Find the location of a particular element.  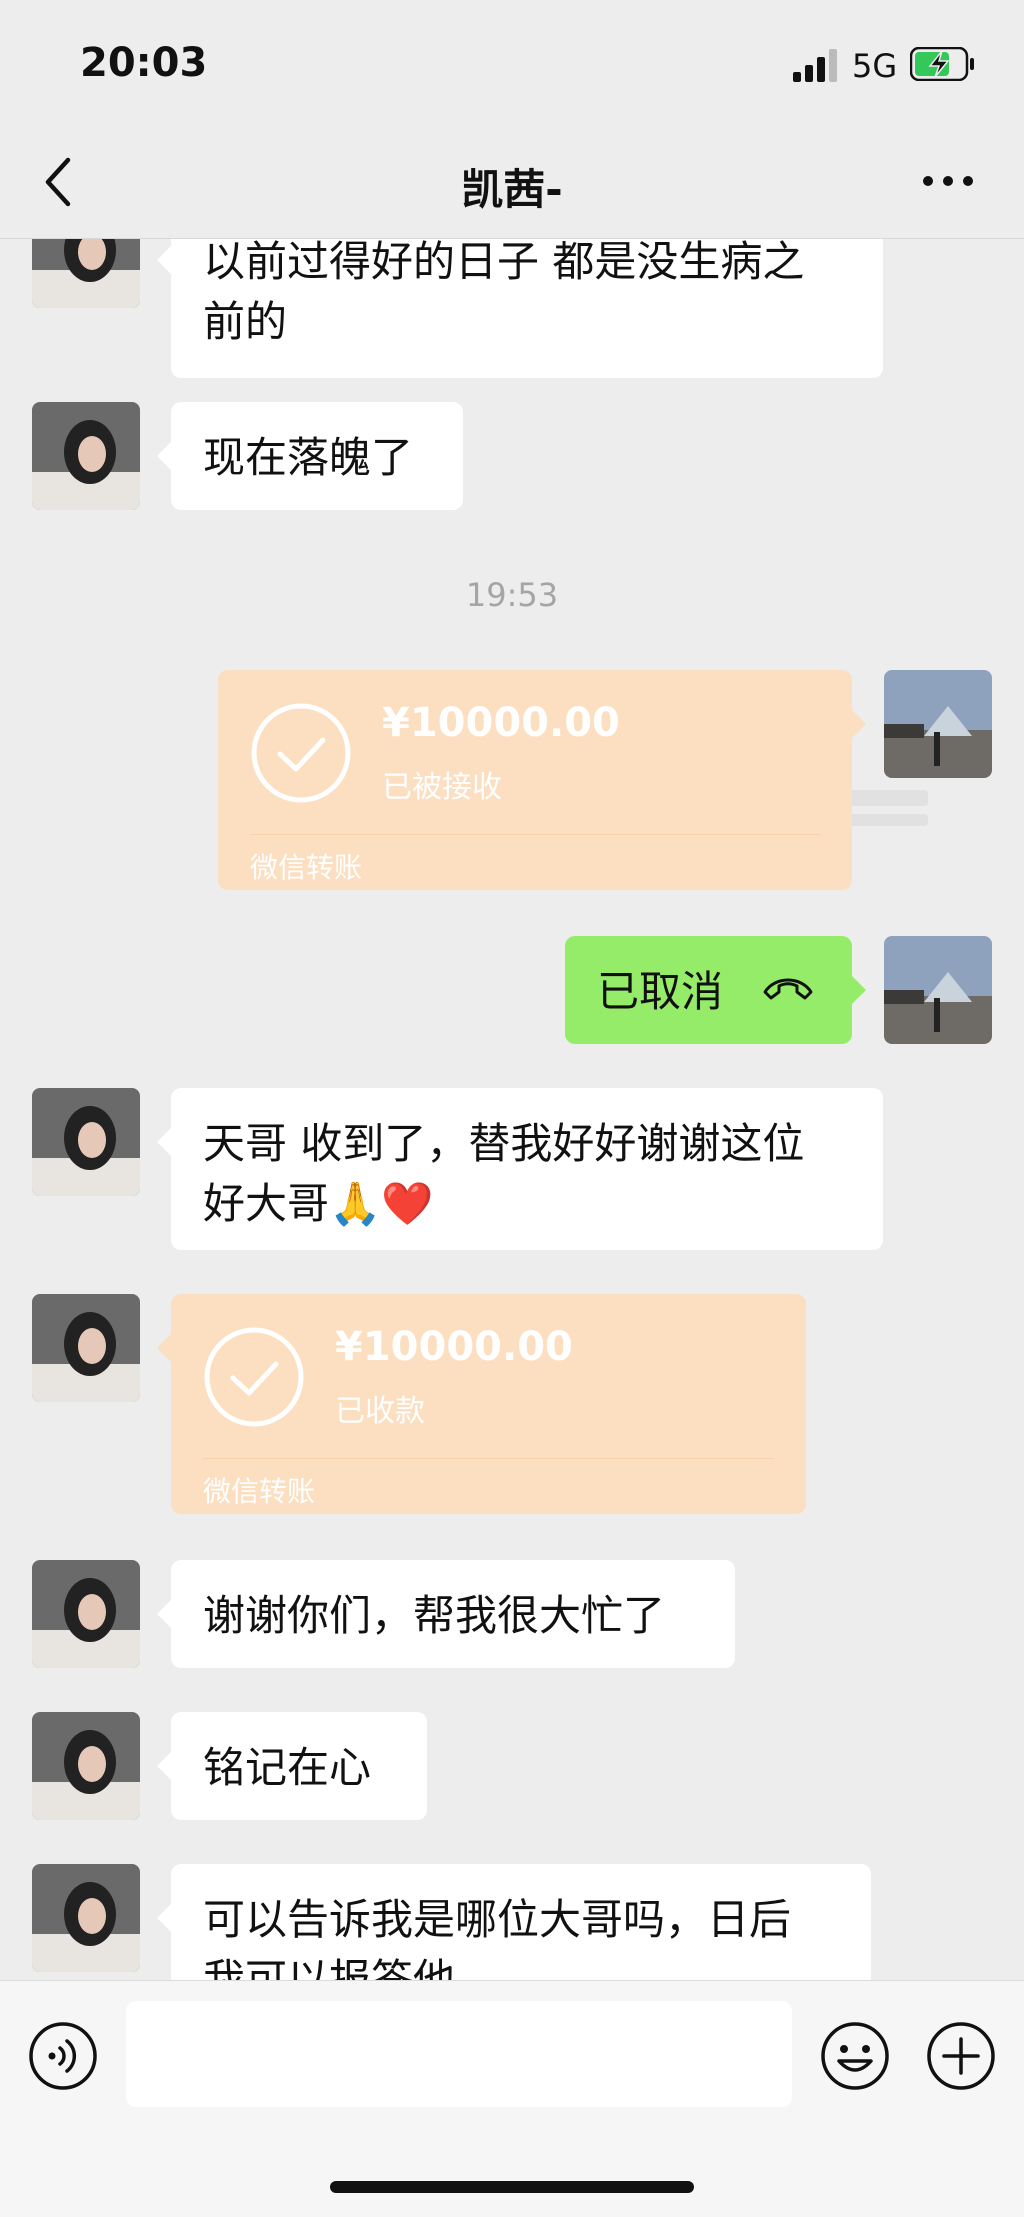

input-bar is located at coordinates (512, 2098).